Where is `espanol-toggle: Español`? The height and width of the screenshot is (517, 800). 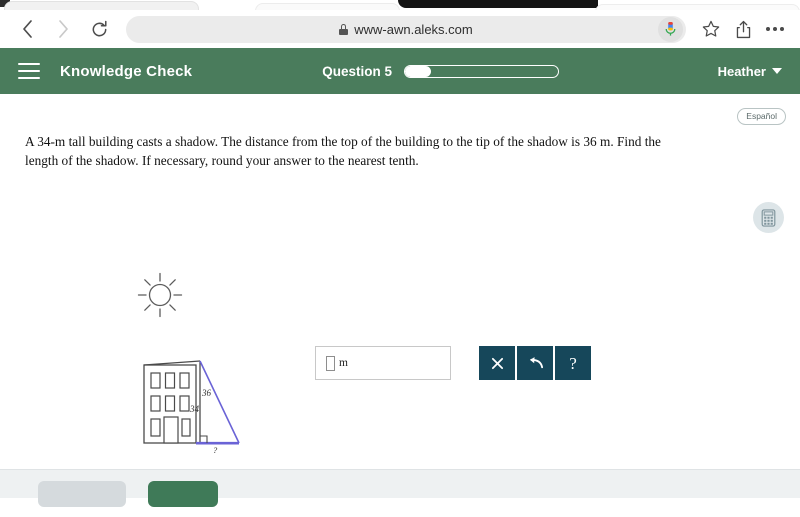
espanol-toggle: Español is located at coordinates (761, 116).